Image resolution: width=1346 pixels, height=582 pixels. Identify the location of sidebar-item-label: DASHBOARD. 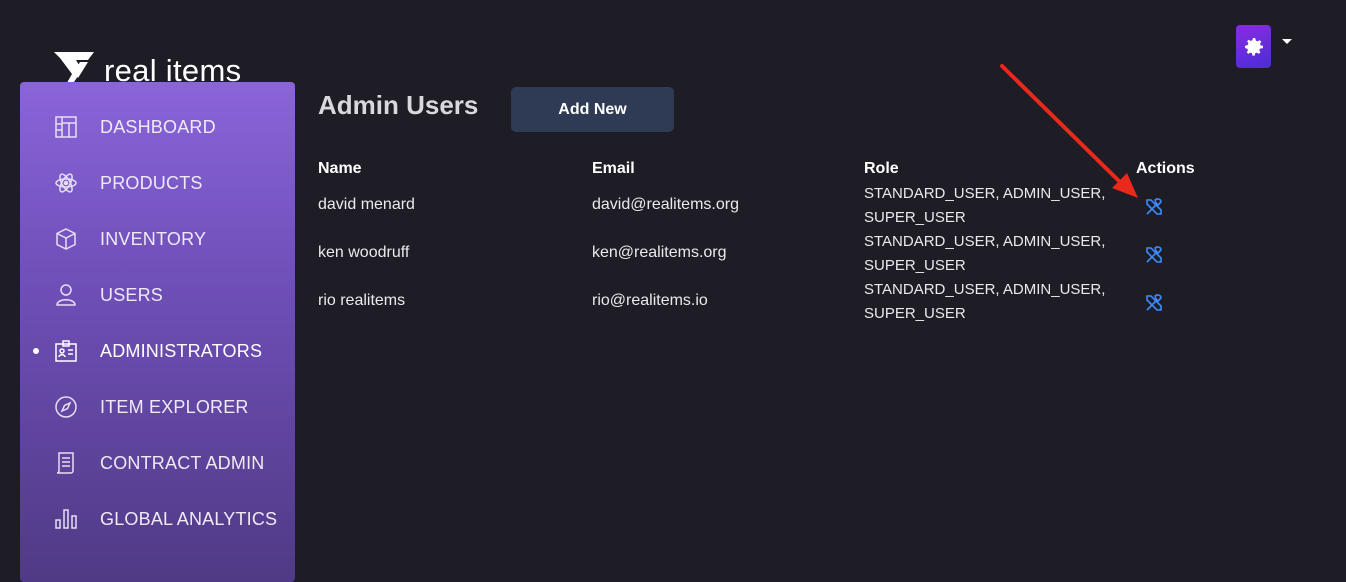
(158, 126).